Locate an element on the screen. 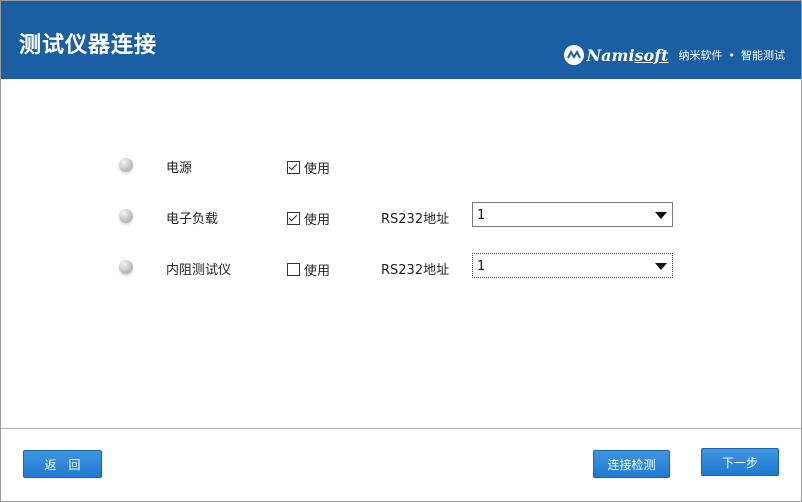 This screenshot has height=502, width=802. device-name: 电子负载 is located at coordinates (192, 219).